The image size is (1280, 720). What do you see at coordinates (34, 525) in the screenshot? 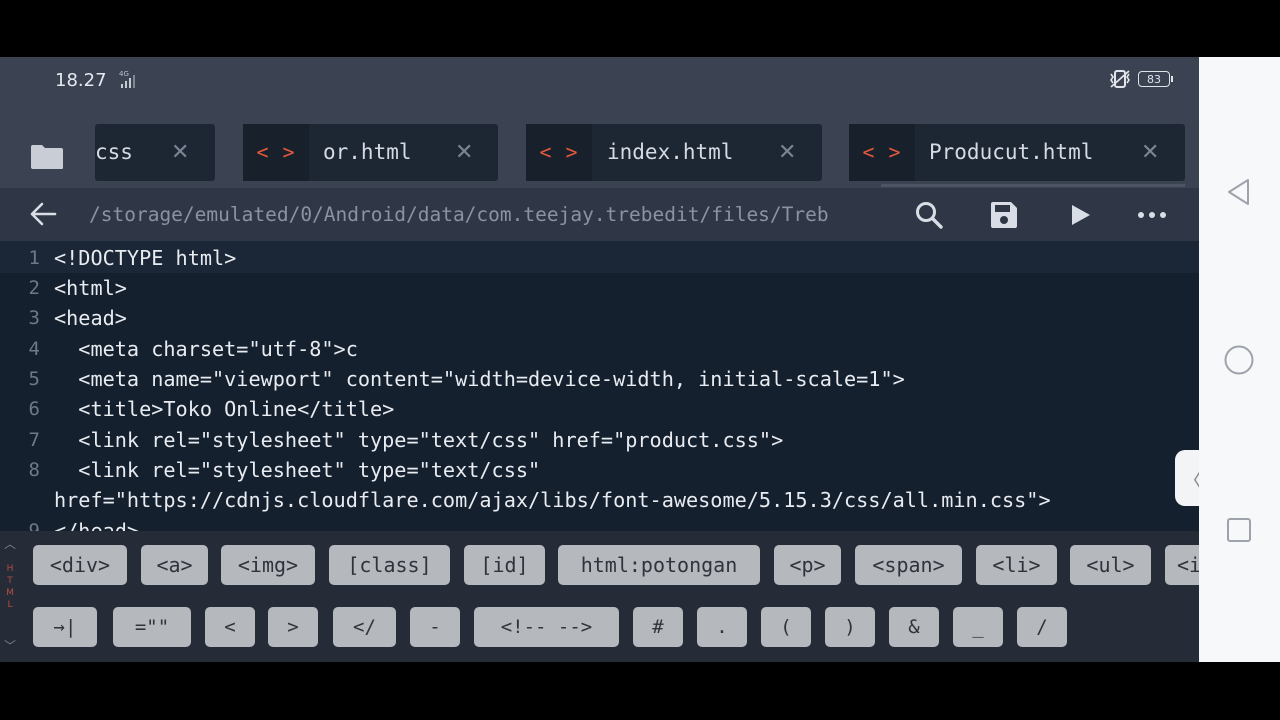
I see `line-number: 9` at bounding box center [34, 525].